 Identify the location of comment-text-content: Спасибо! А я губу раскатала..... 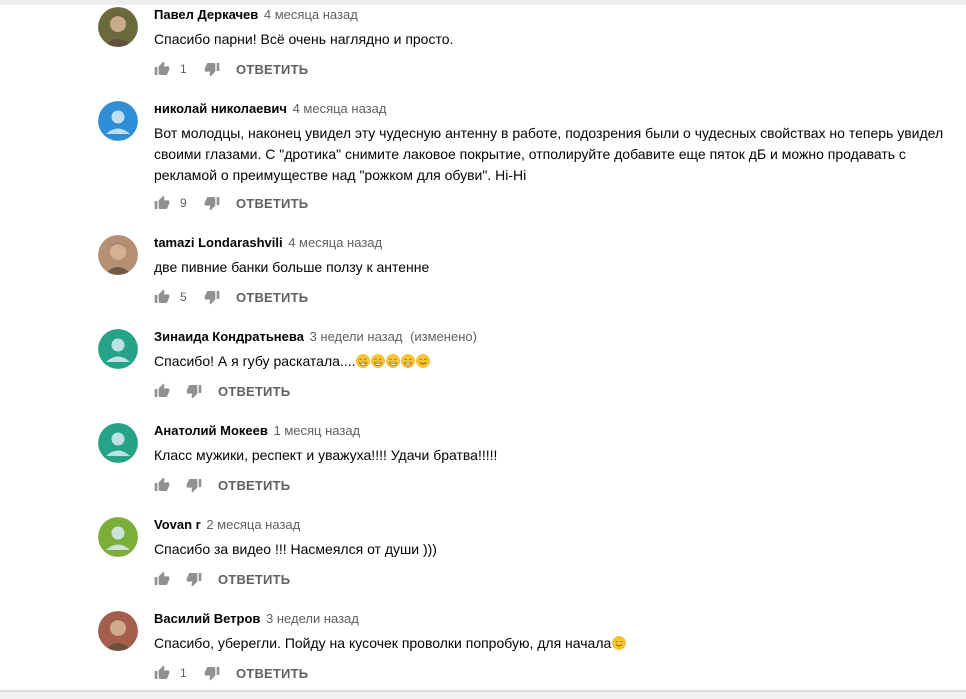
(255, 361).